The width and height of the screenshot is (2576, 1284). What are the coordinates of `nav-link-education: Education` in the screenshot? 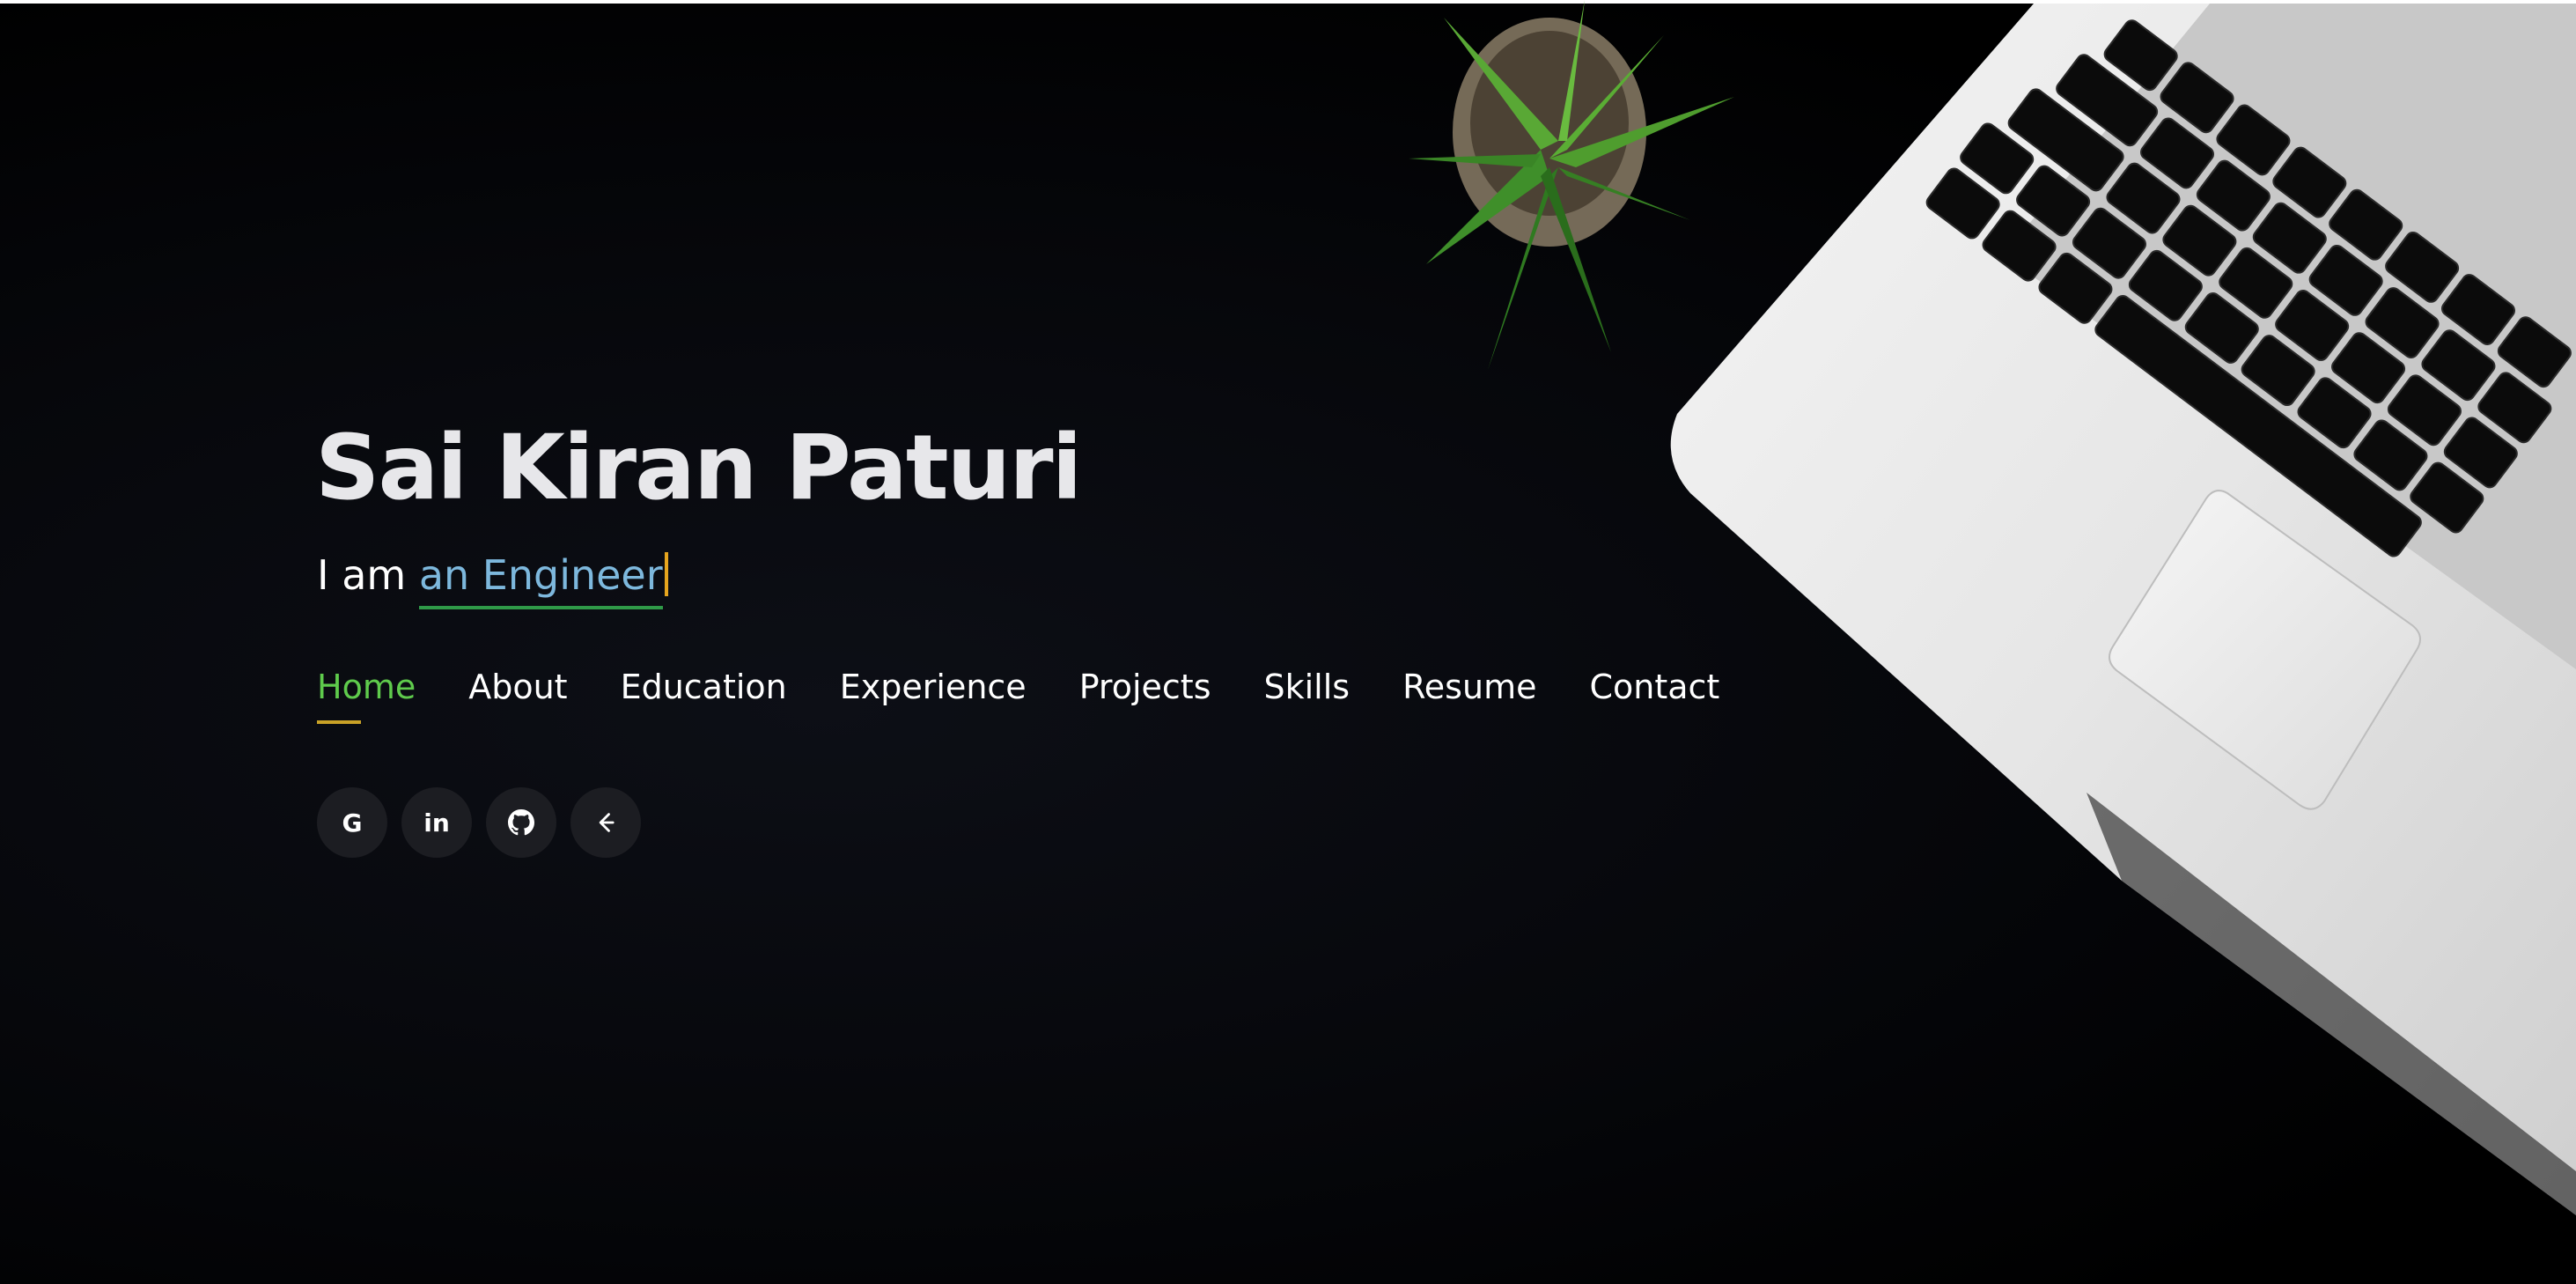 It's located at (704, 687).